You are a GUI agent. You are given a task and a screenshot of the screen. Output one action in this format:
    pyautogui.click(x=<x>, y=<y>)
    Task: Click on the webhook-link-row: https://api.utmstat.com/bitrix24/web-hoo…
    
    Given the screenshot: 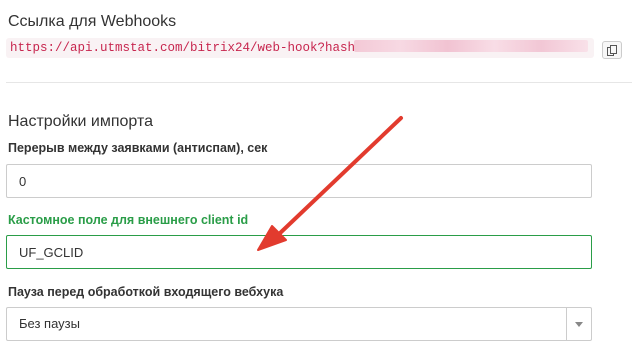 What is the action you would take?
    pyautogui.click(x=320, y=50)
    